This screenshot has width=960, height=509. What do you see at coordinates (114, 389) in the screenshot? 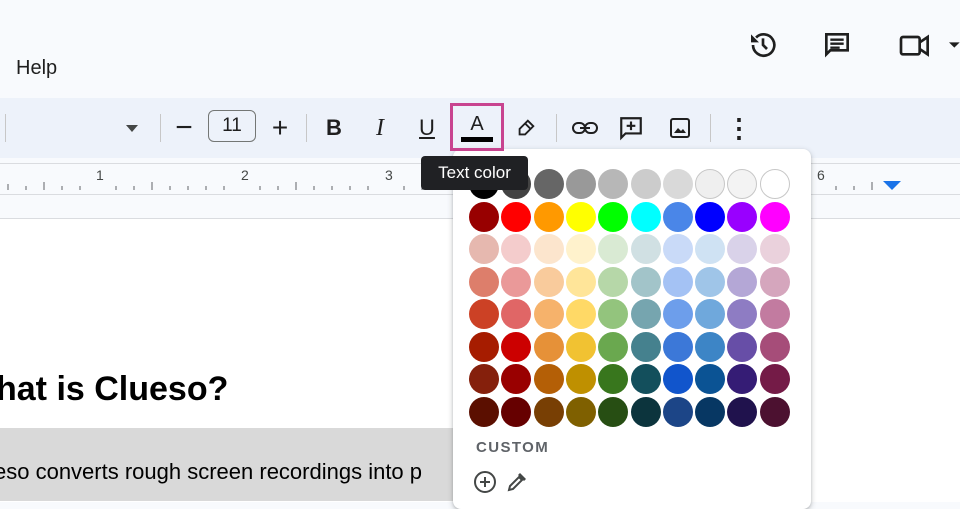
I see `document-heading: hat is Clueso?` at bounding box center [114, 389].